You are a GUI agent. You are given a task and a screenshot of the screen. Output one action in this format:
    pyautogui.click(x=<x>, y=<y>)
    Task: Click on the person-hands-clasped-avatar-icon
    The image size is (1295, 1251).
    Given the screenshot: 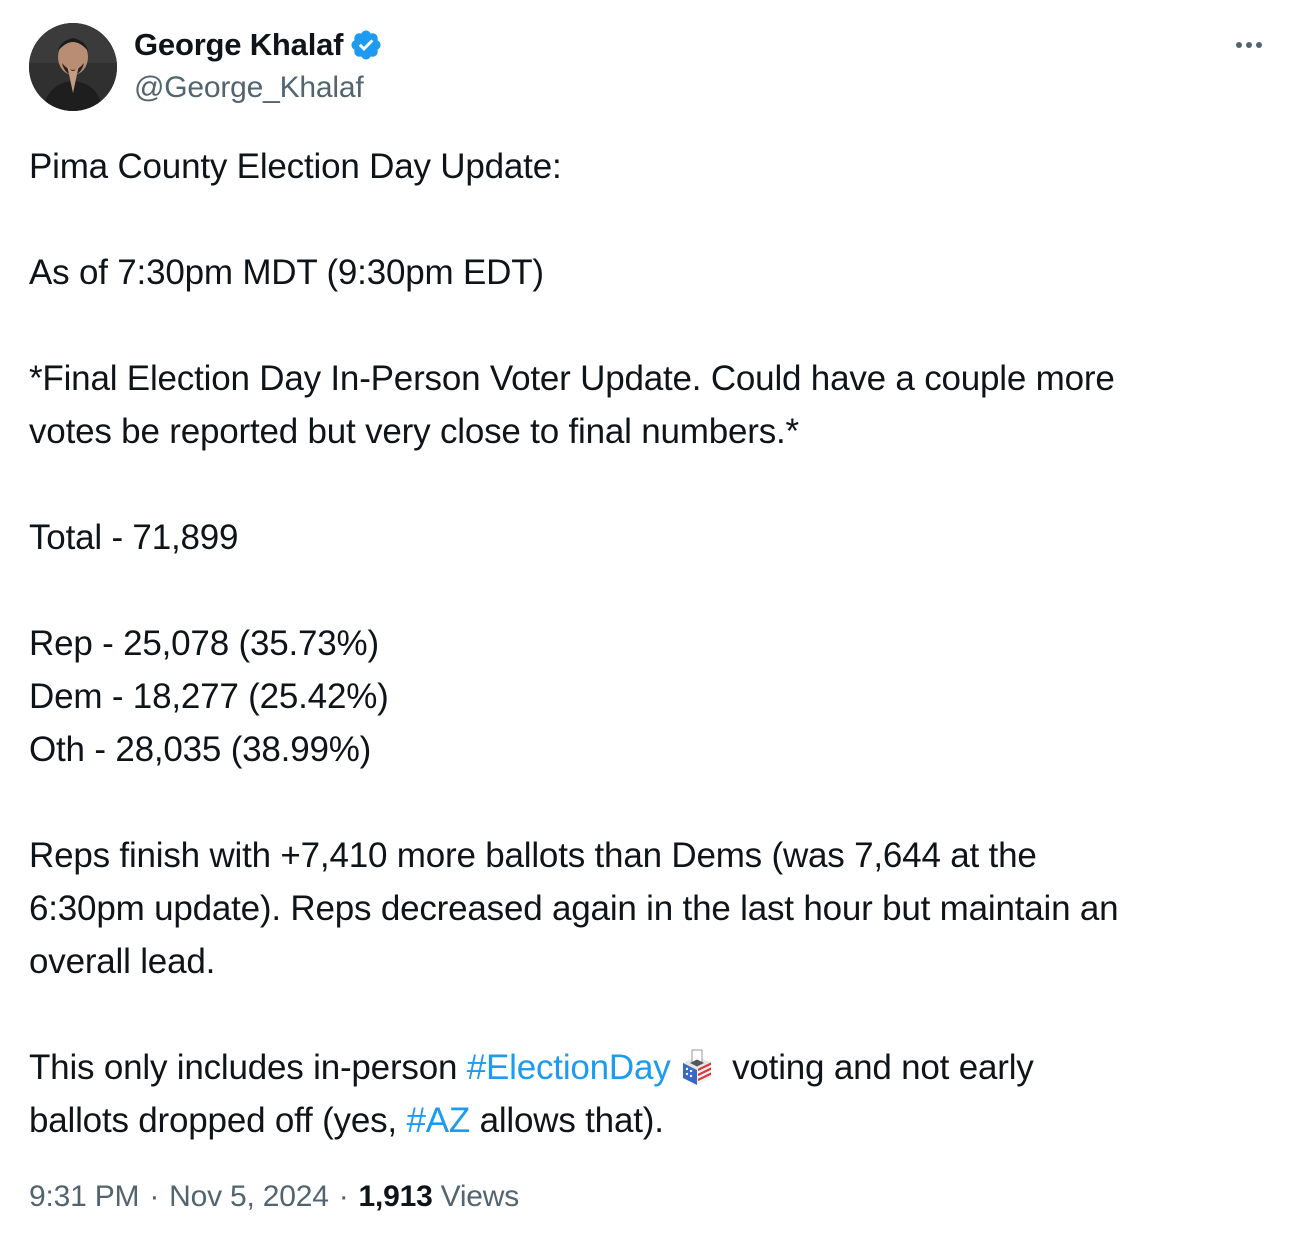 What is the action you would take?
    pyautogui.click(x=73, y=67)
    